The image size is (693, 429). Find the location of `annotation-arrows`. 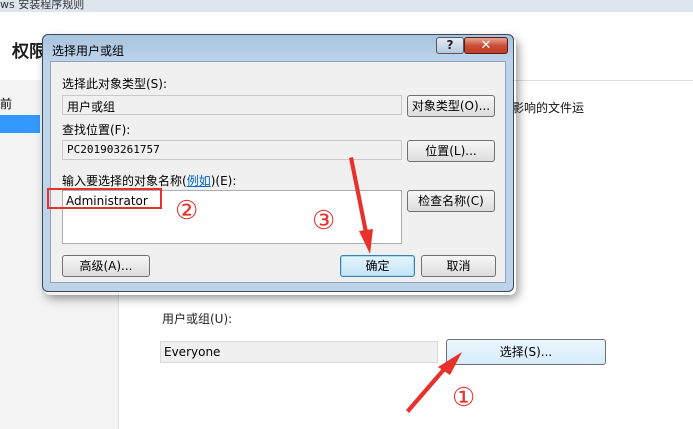

annotation-arrows is located at coordinates (405, 285).